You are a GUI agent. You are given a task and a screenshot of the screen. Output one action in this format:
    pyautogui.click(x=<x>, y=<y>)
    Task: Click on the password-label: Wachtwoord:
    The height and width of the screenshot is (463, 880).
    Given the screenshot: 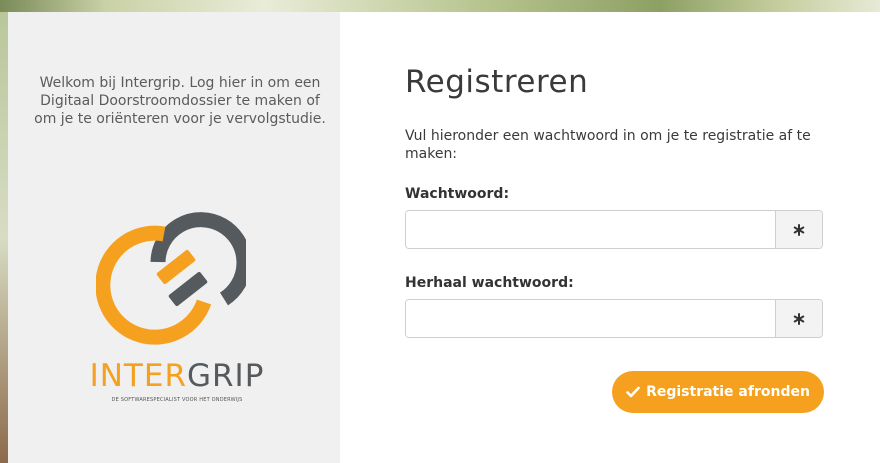 What is the action you would take?
    pyautogui.click(x=457, y=194)
    